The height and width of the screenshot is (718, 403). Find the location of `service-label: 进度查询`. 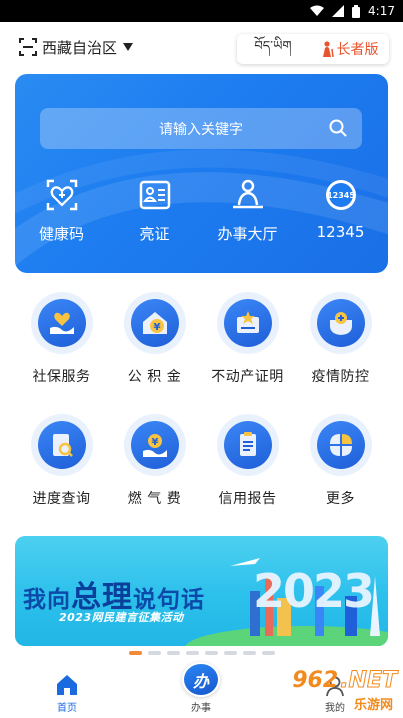

service-label: 进度查询 is located at coordinates (61, 499).